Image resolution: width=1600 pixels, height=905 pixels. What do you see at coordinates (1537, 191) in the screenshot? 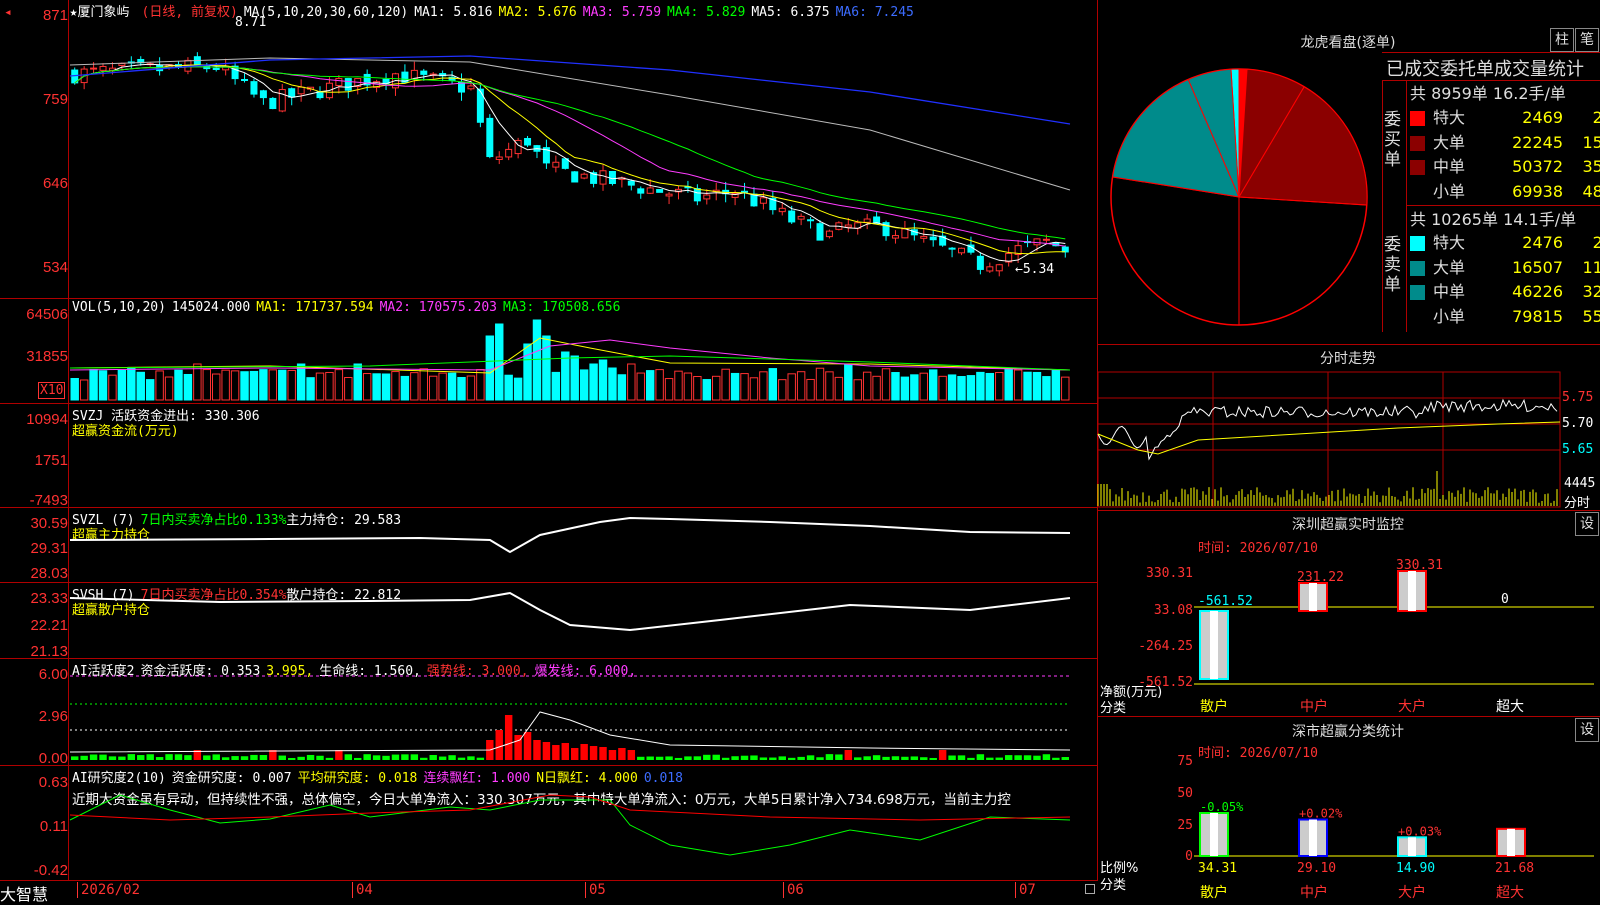
I see `stat-volume: 69938` at bounding box center [1537, 191].